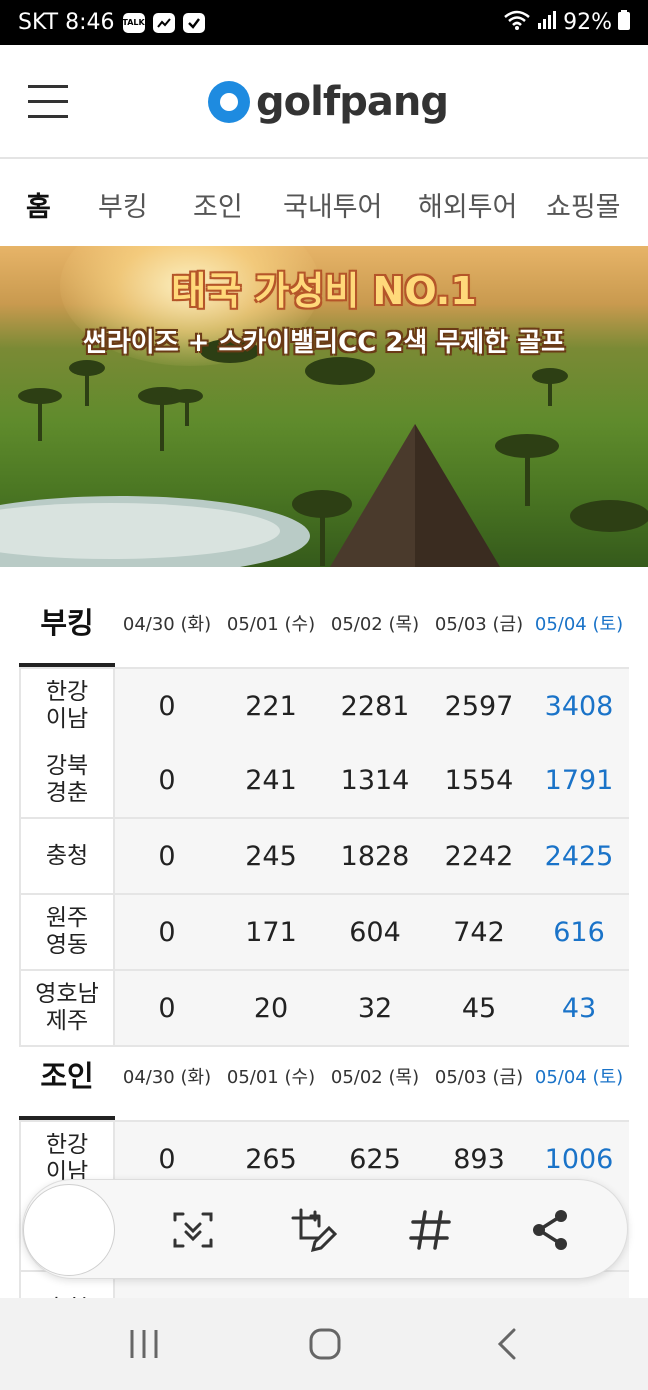 This screenshot has height=1390, width=648. What do you see at coordinates (67, 1075) in the screenshot?
I see `join-title: 조인` at bounding box center [67, 1075].